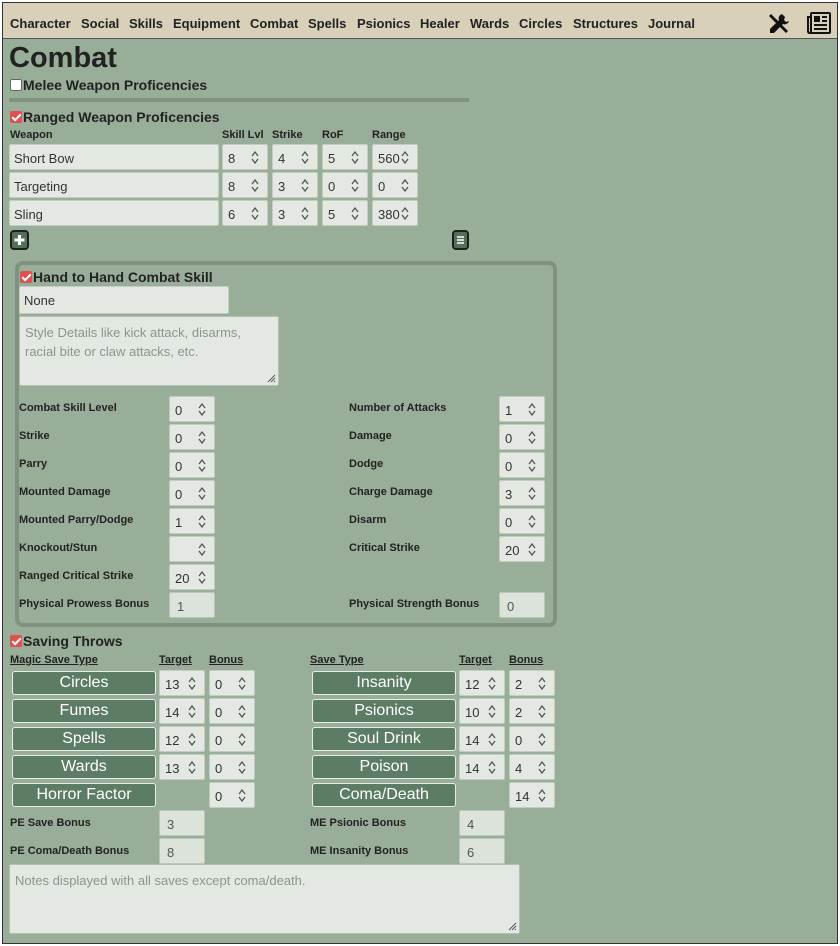 Image resolution: width=840 pixels, height=946 pixels. I want to click on save-button-wards: Wards, so click(84, 767).